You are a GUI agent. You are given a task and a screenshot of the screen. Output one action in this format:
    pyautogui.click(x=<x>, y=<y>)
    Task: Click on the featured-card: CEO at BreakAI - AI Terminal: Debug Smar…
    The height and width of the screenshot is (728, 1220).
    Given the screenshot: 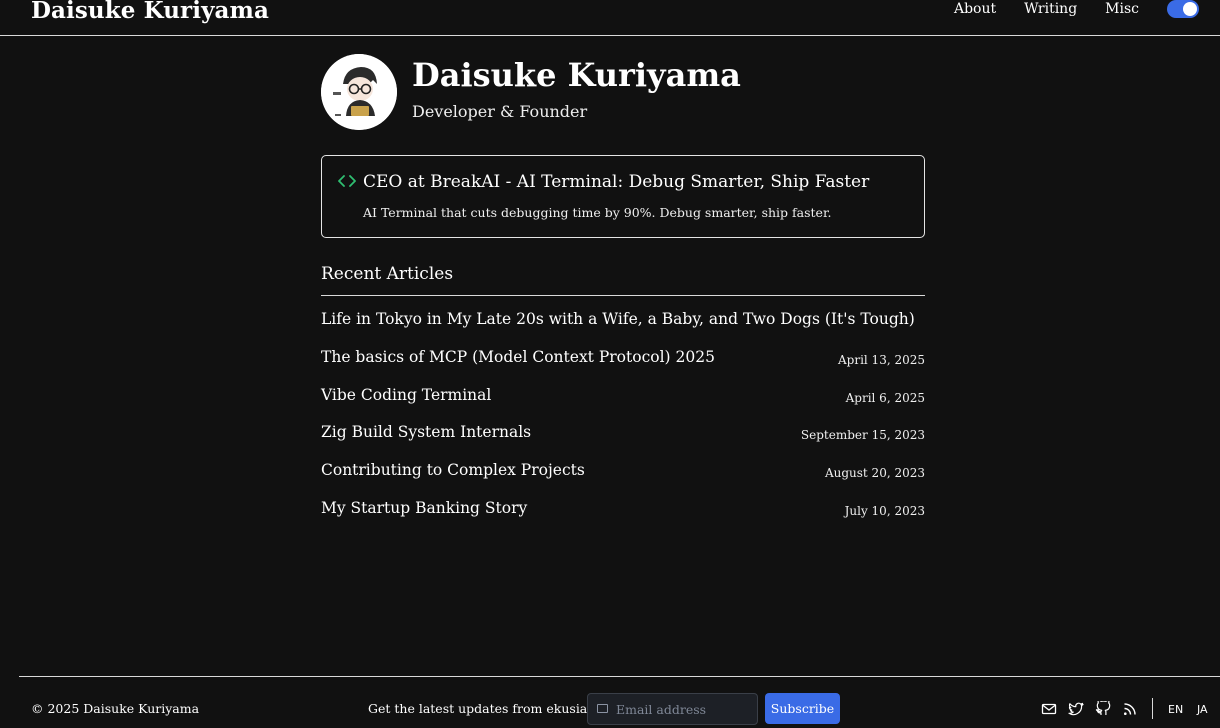 What is the action you would take?
    pyautogui.click(x=623, y=196)
    